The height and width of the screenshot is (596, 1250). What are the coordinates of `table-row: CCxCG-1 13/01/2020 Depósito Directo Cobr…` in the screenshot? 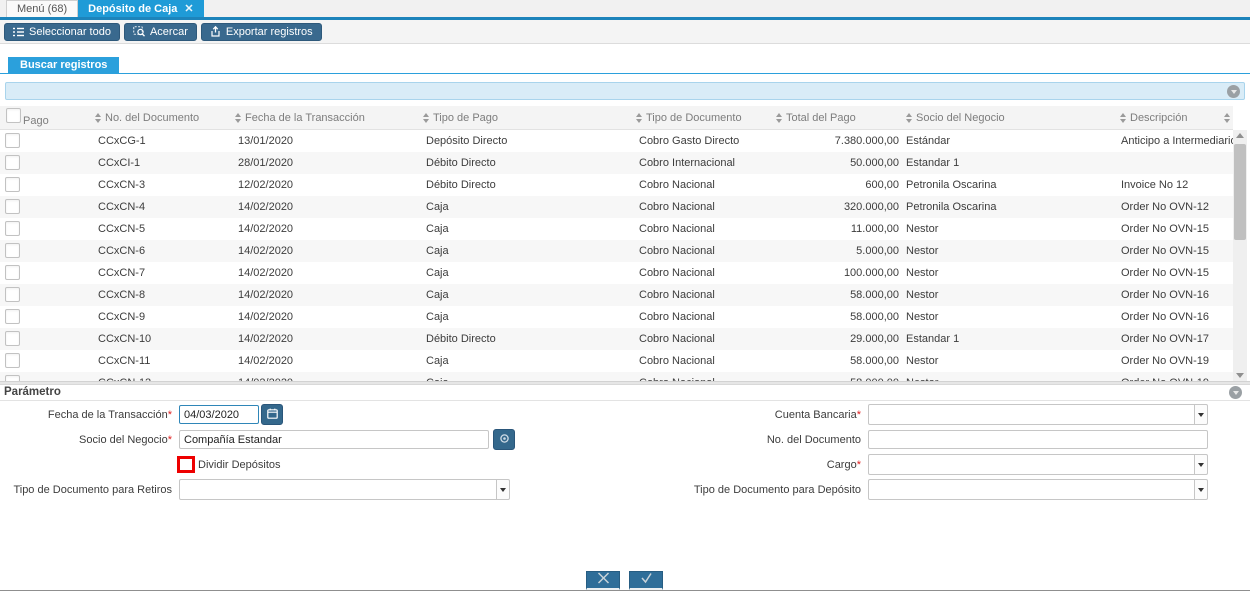 It's located at (616, 141).